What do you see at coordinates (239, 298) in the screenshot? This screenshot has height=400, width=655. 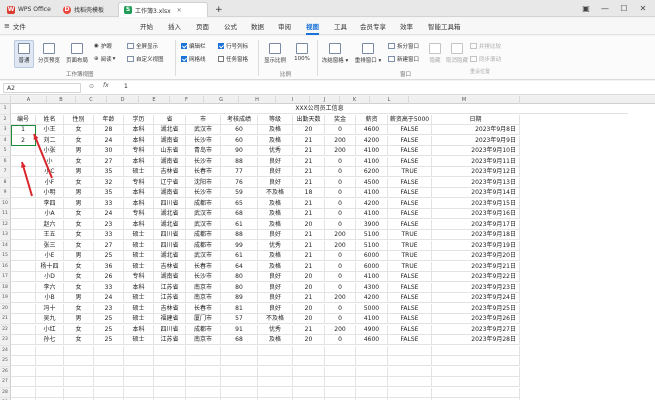 I see `table-cell: 89` at bounding box center [239, 298].